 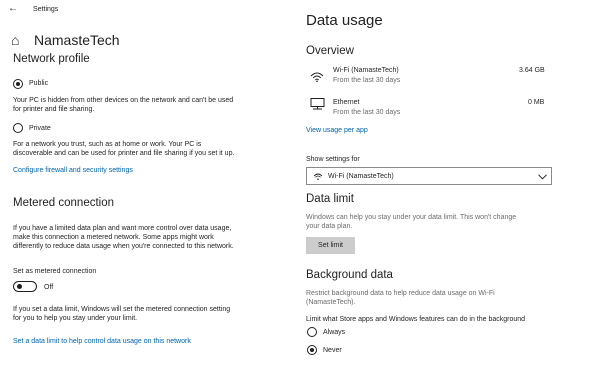 What do you see at coordinates (332, 350) in the screenshot?
I see `never-label: Never` at bounding box center [332, 350].